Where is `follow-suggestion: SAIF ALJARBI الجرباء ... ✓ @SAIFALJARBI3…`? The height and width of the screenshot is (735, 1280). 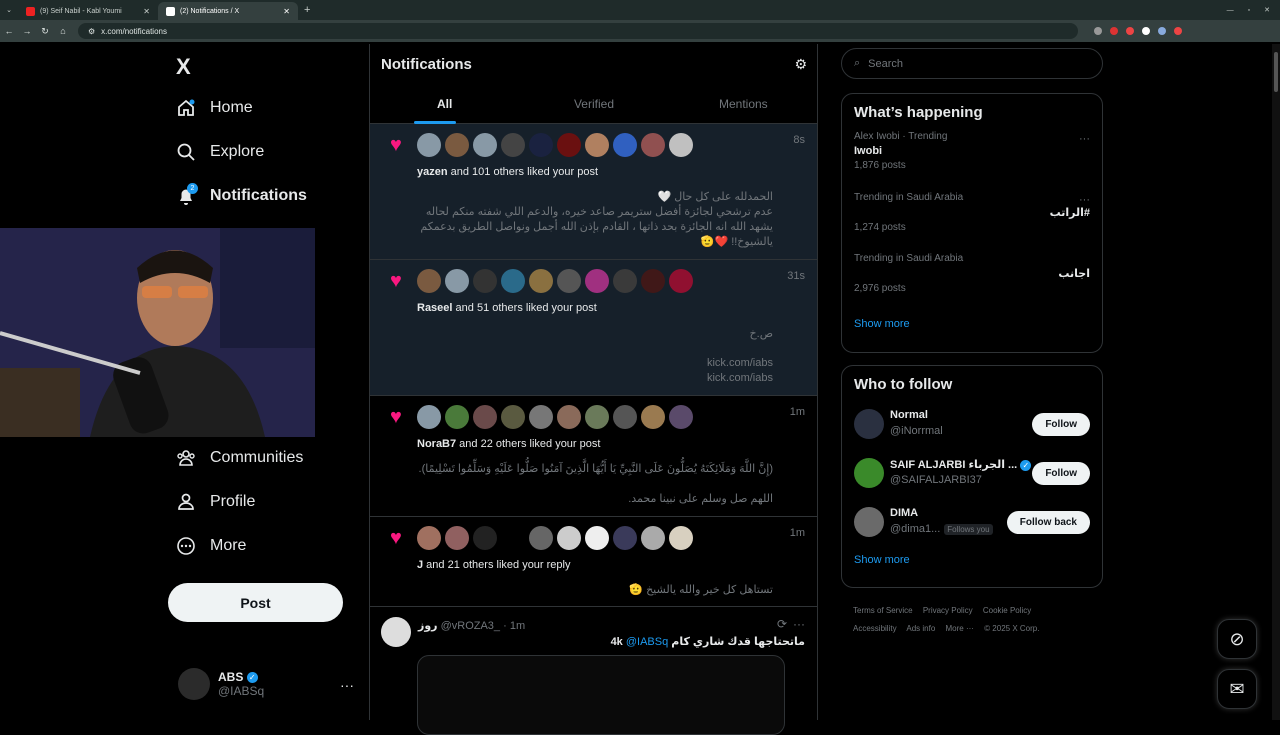 follow-suggestion: SAIF ALJARBI الجرباء ... ✓ @SAIFALJARBI3… is located at coordinates (972, 476).